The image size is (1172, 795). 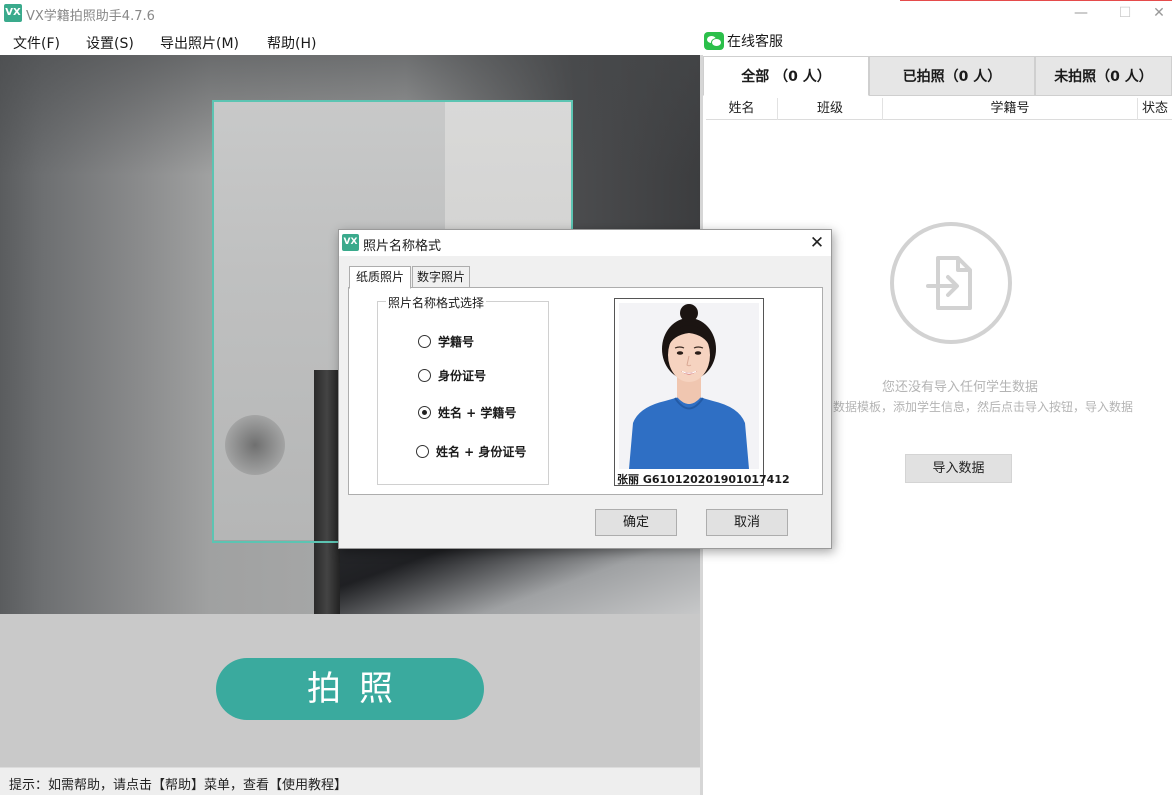 What do you see at coordinates (90, 16) in the screenshot?
I see `app-title: VX学籍拍照助手4.7.6` at bounding box center [90, 16].